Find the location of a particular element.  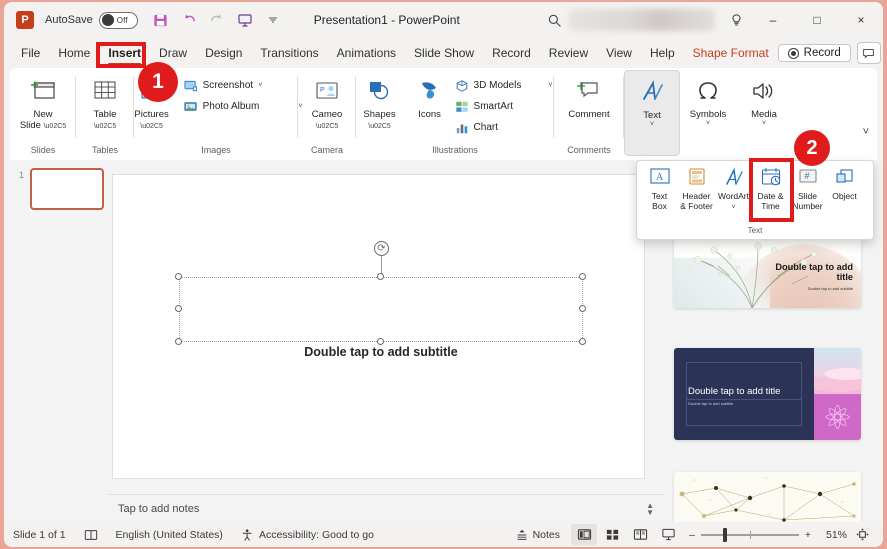

undo-icon is located at coordinates (189, 20).